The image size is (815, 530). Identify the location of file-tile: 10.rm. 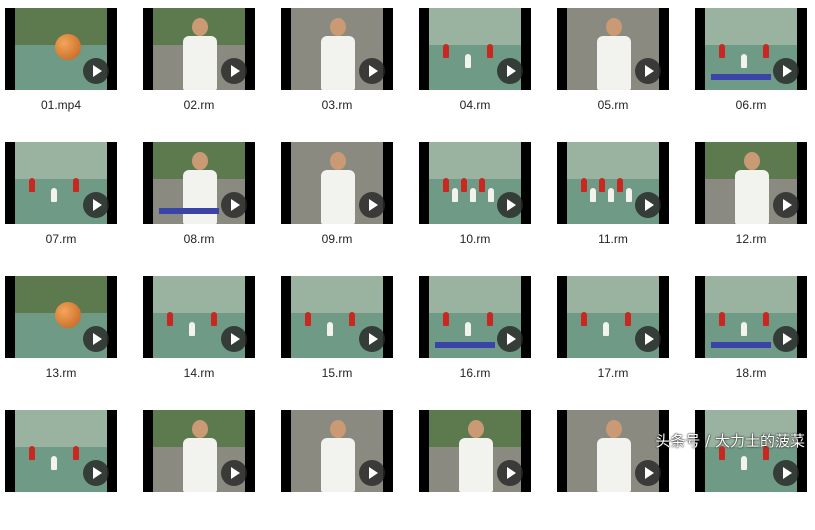
(475, 202).